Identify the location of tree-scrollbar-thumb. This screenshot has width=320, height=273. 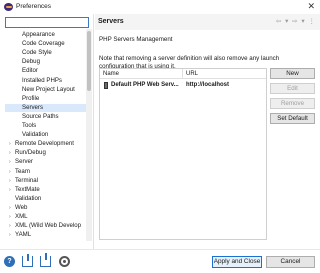
(89, 61).